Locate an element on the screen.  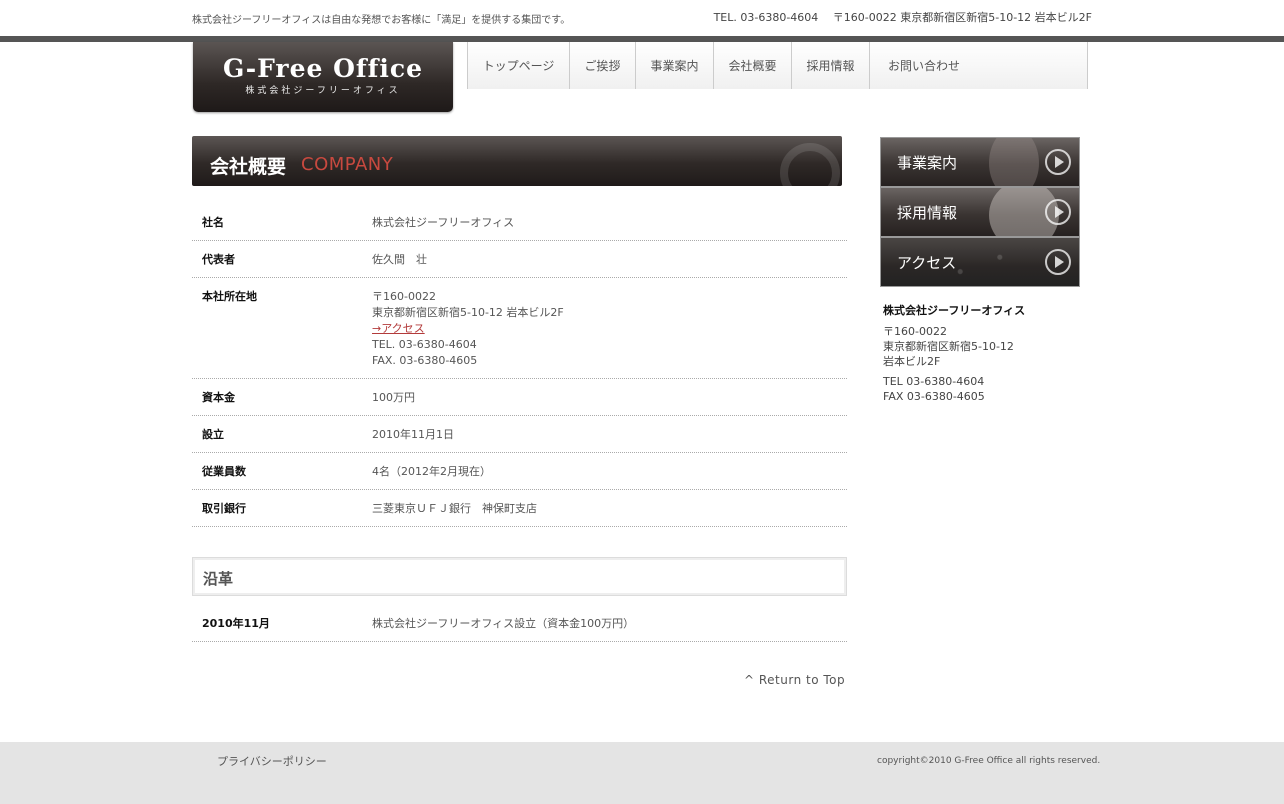
table-row: 2010年11月 株式会社ジーフリーオフィス設立（資本金100万円） is located at coordinates (519, 623).